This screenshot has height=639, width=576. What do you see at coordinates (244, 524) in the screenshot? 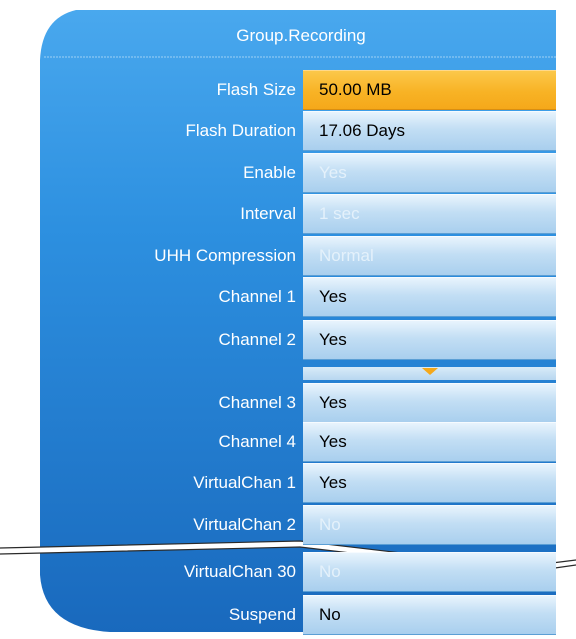
I see `row-label: VirtualChan 2` at bounding box center [244, 524].